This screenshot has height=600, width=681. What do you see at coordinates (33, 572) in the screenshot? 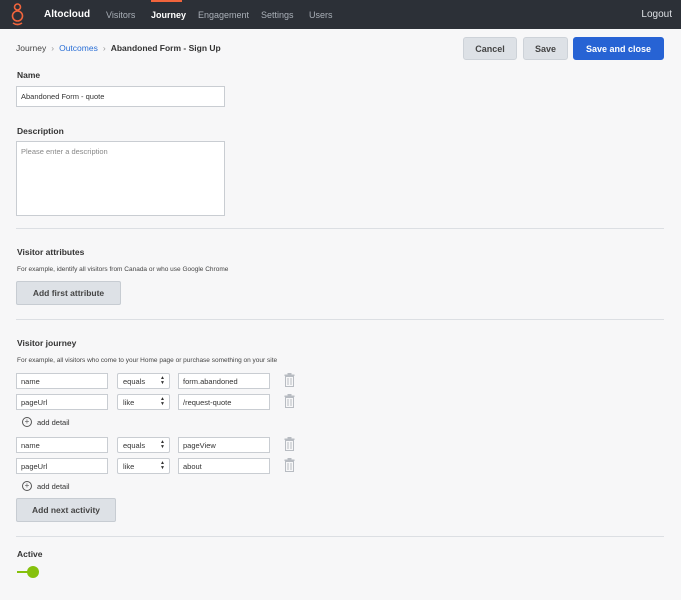
I see `toggle-knob` at bounding box center [33, 572].